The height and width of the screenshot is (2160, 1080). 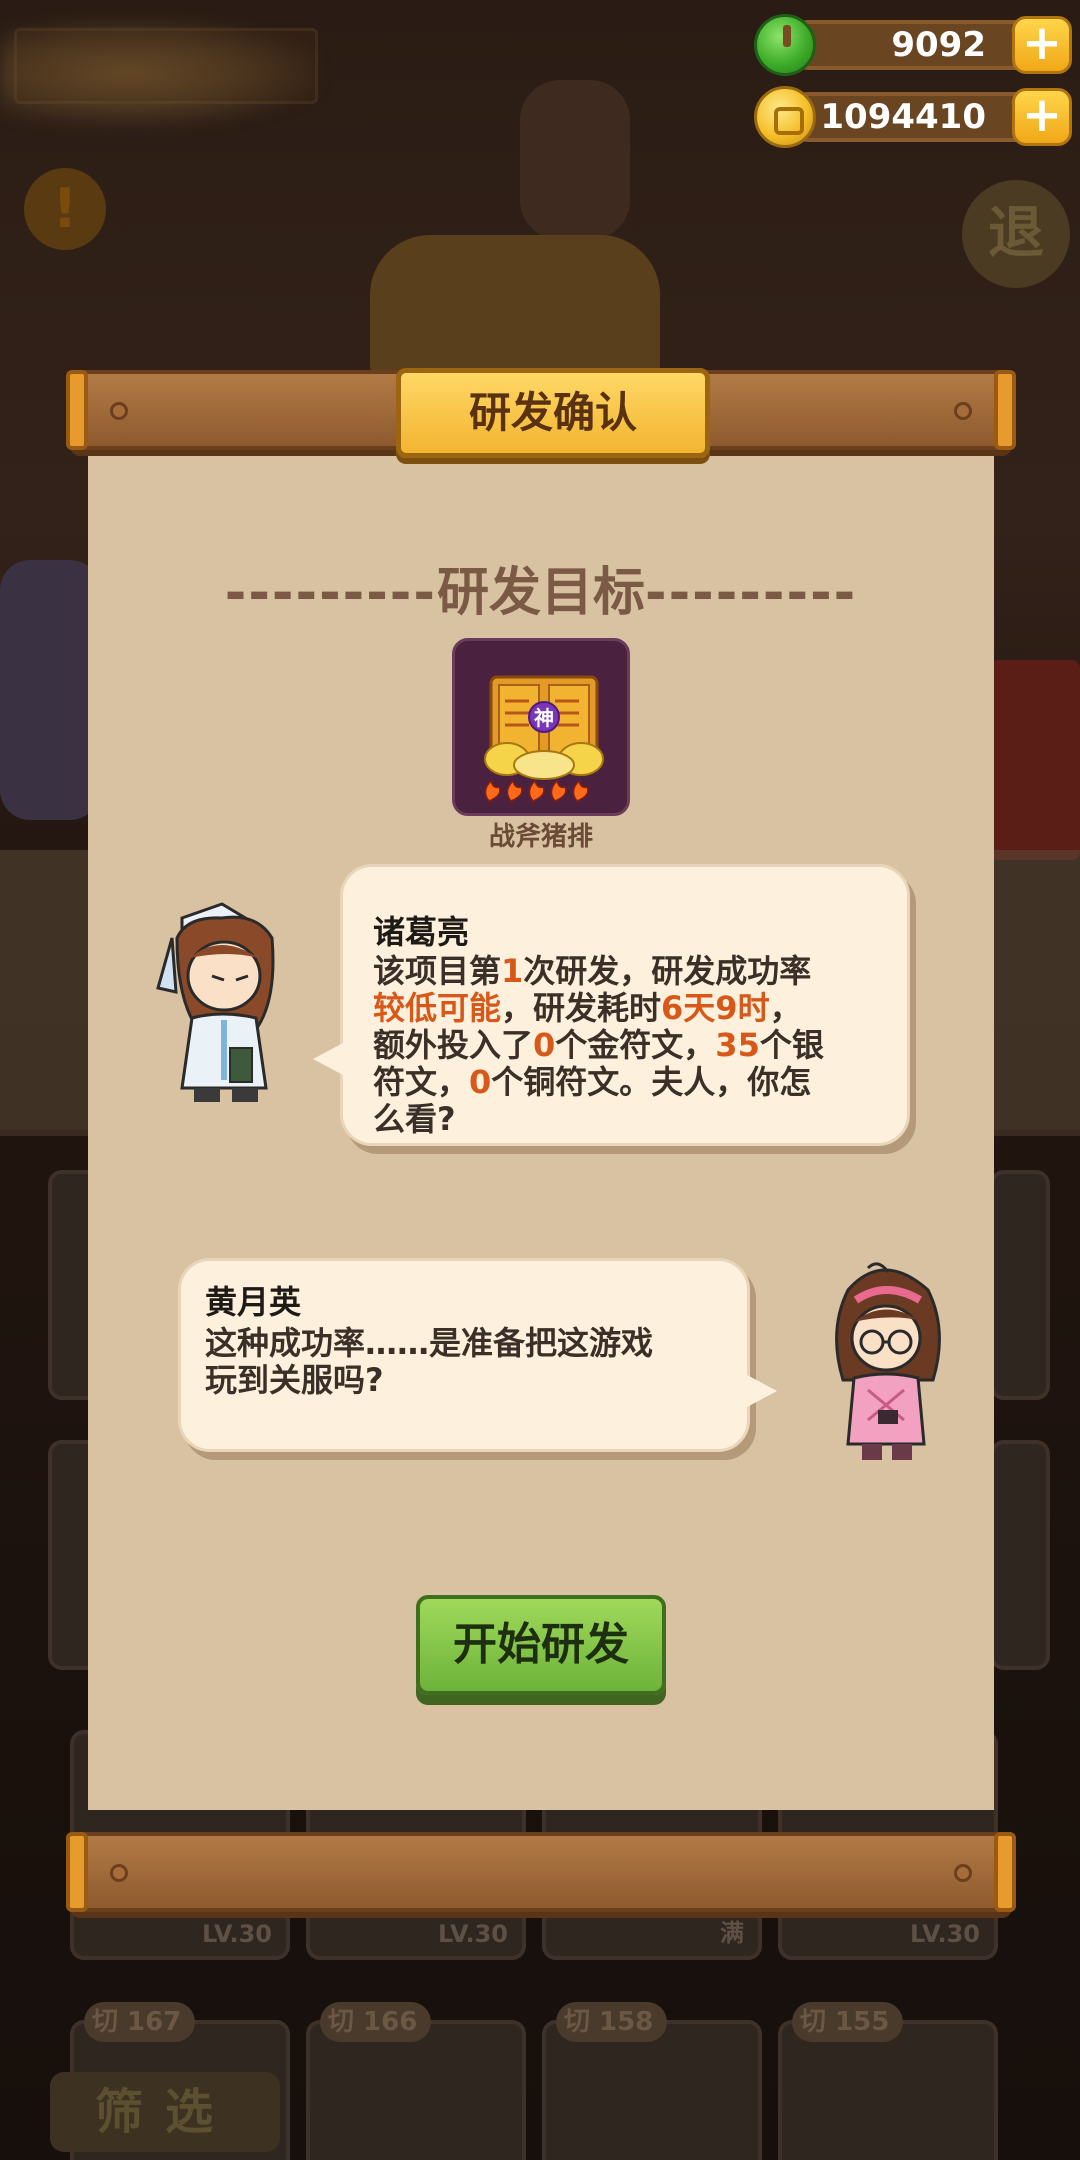 What do you see at coordinates (541, 1872) in the screenshot?
I see `bottom-wooden-plank` at bounding box center [541, 1872].